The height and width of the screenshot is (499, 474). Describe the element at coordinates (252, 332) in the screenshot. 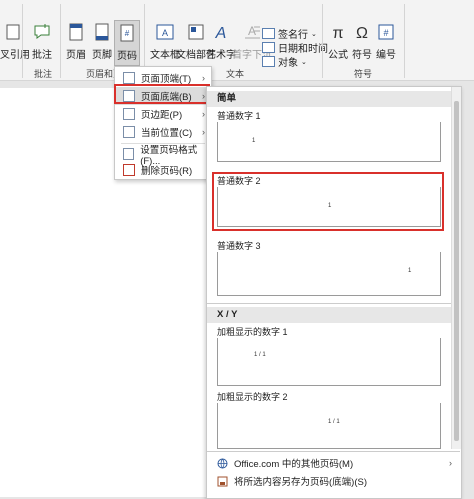

I see `gallery-item-label: 加粗显示的数字 1` at that location.